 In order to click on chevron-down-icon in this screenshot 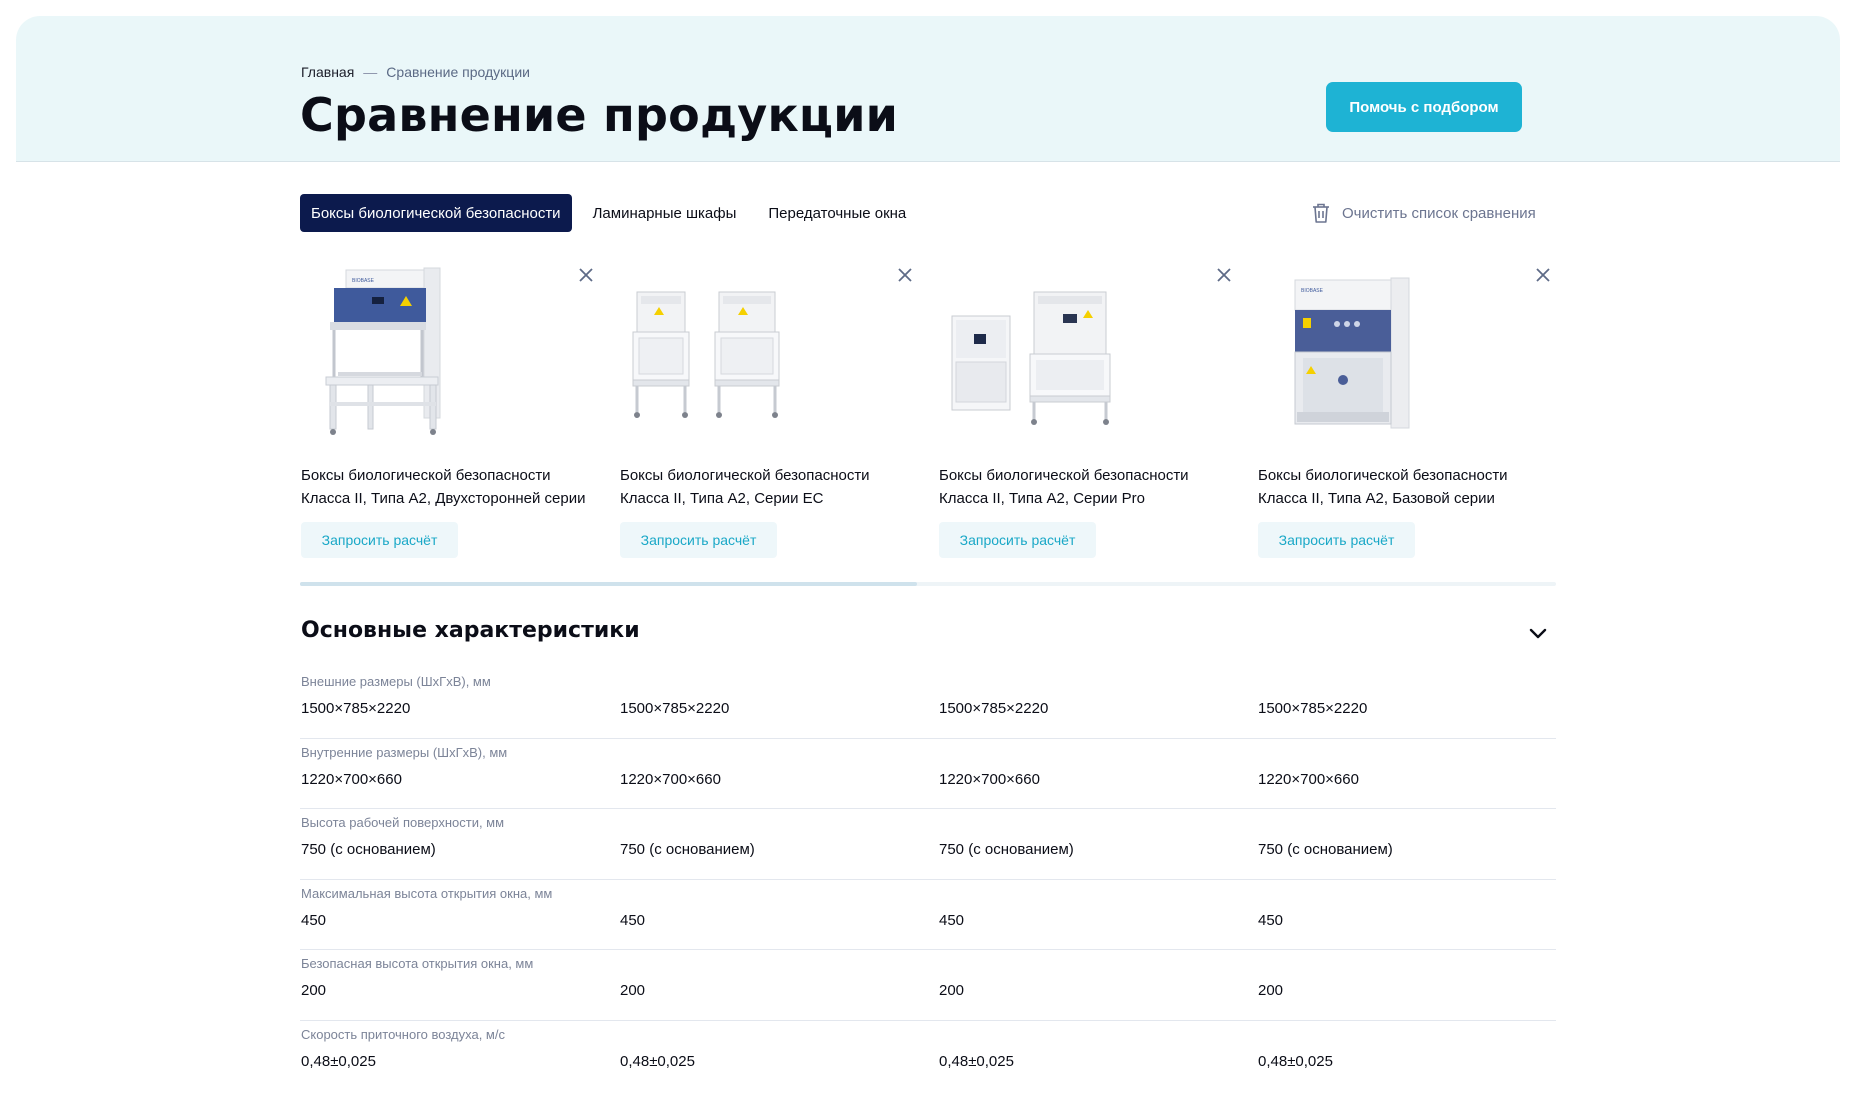, I will do `click(1538, 633)`.